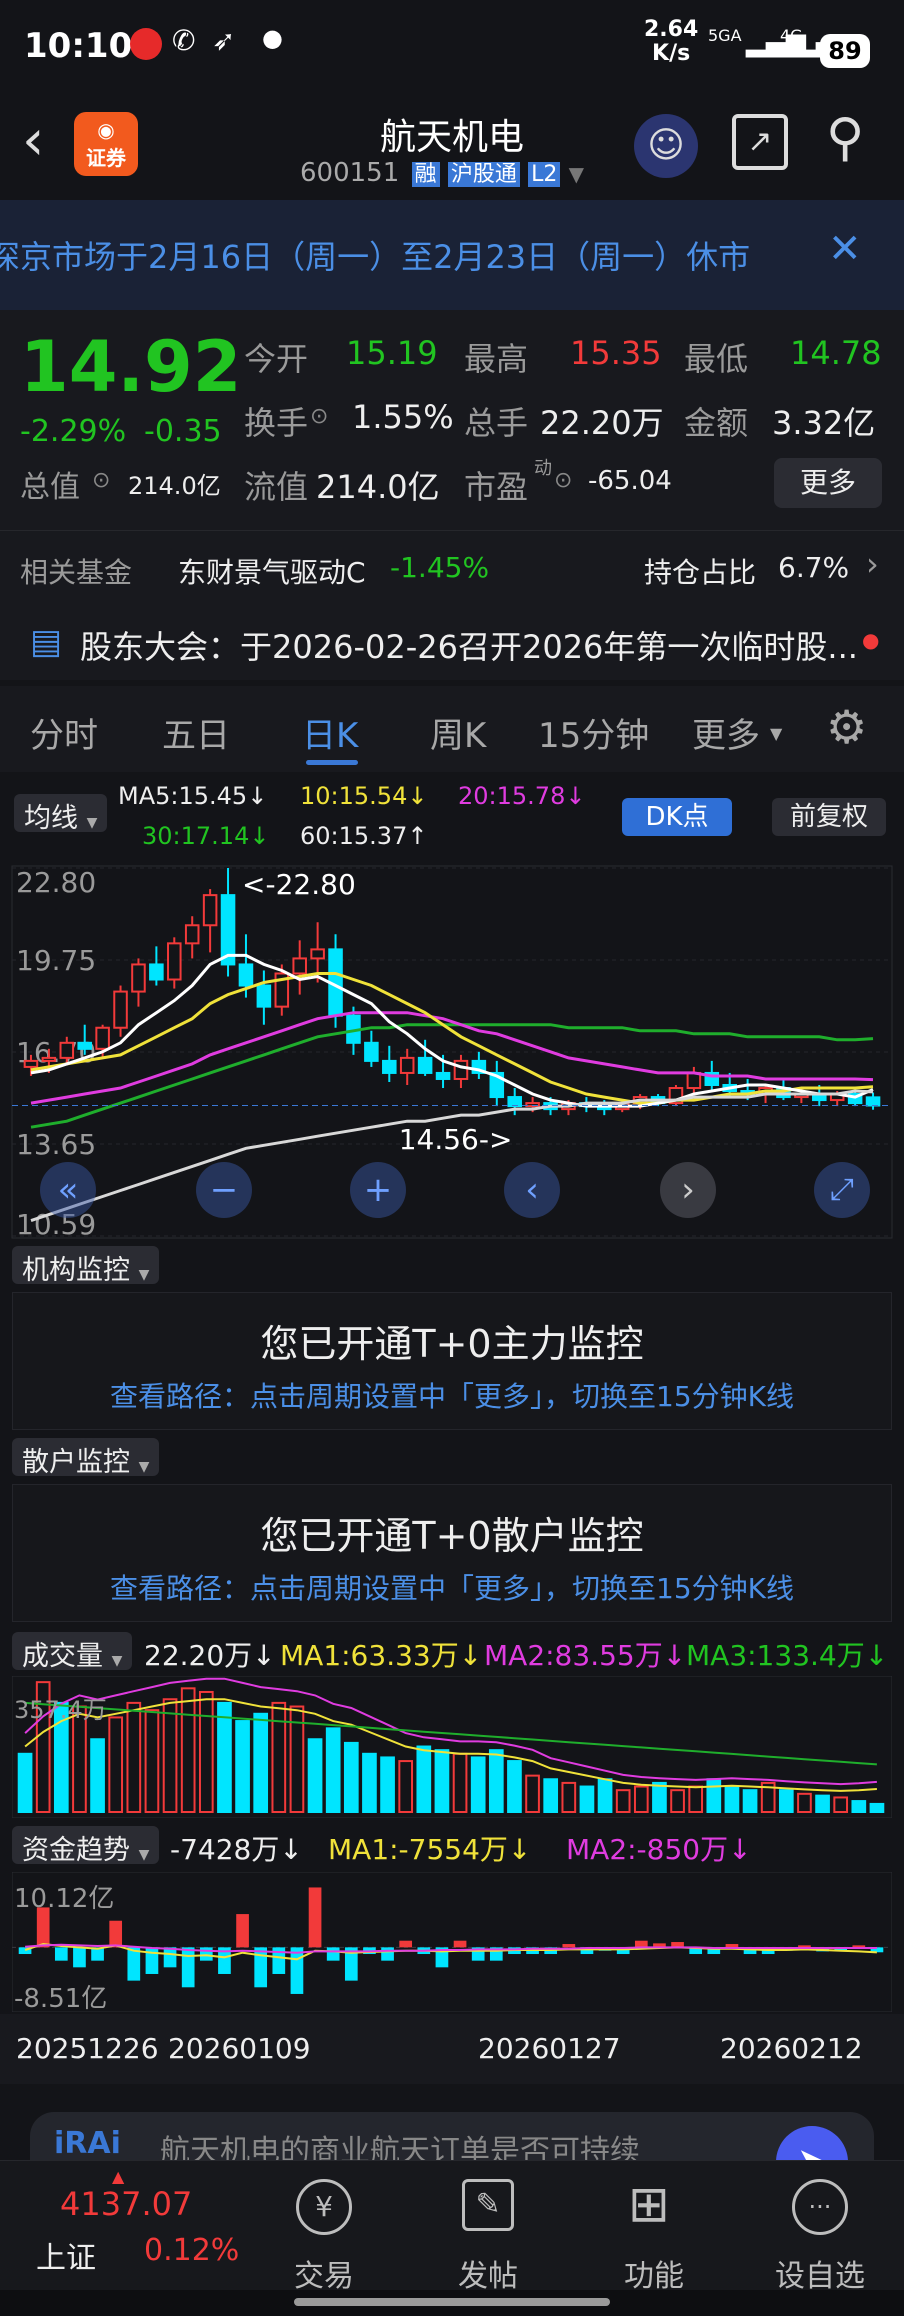 Image resolution: width=904 pixels, height=2316 pixels. What do you see at coordinates (760, 142) in the screenshot?
I see `share-icon: ↗` at bounding box center [760, 142].